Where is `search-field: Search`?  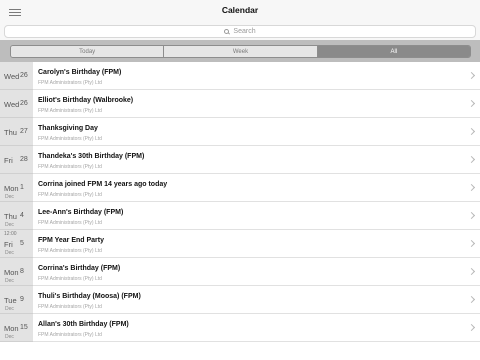 search-field: Search is located at coordinates (240, 31).